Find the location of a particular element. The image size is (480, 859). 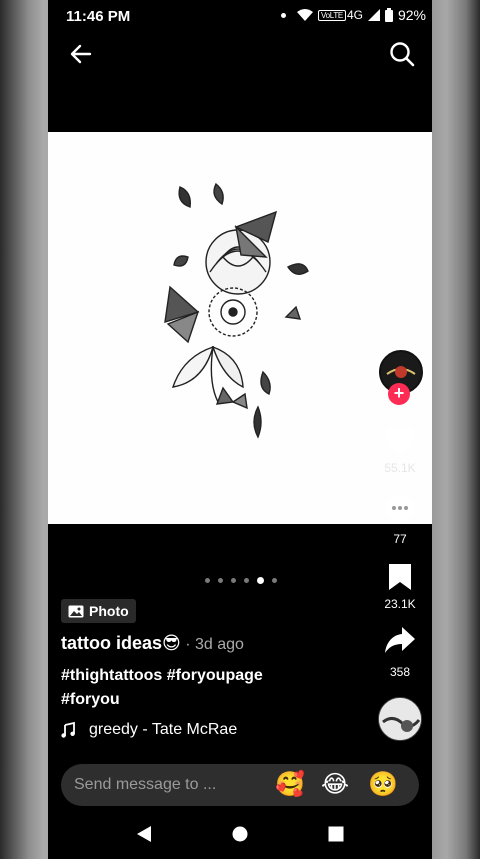

share-button: 358 is located at coordinates (400, 651).